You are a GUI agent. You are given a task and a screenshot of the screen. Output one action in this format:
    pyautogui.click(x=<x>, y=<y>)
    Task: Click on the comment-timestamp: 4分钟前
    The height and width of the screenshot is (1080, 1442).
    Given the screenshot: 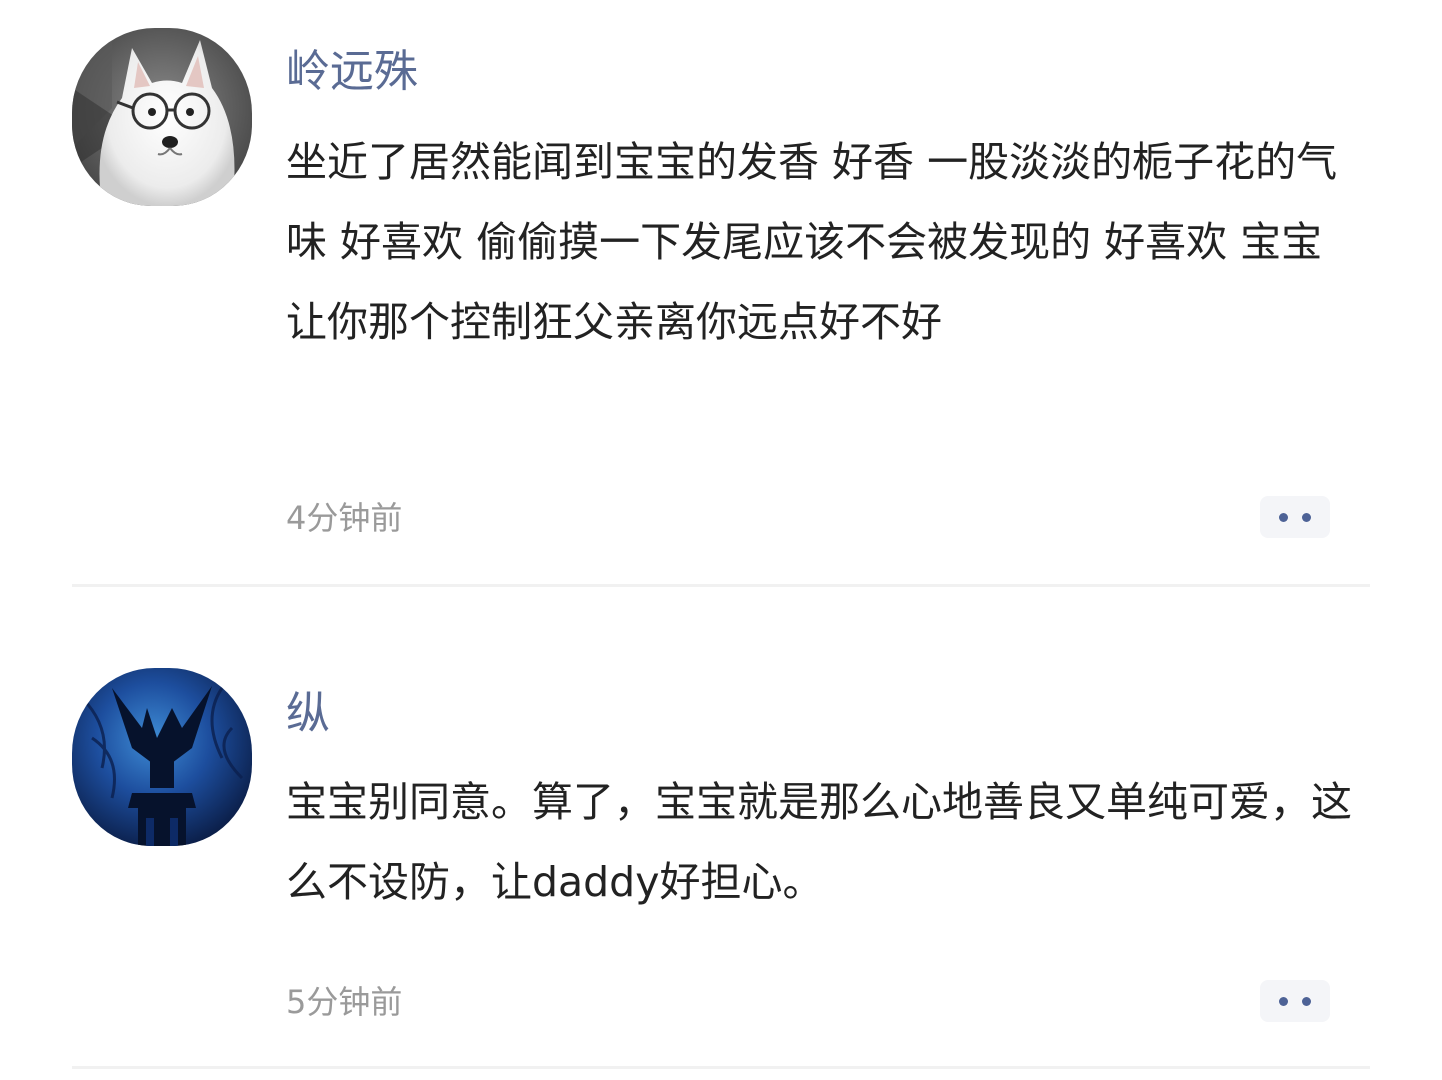 What is the action you would take?
    pyautogui.click(x=344, y=518)
    